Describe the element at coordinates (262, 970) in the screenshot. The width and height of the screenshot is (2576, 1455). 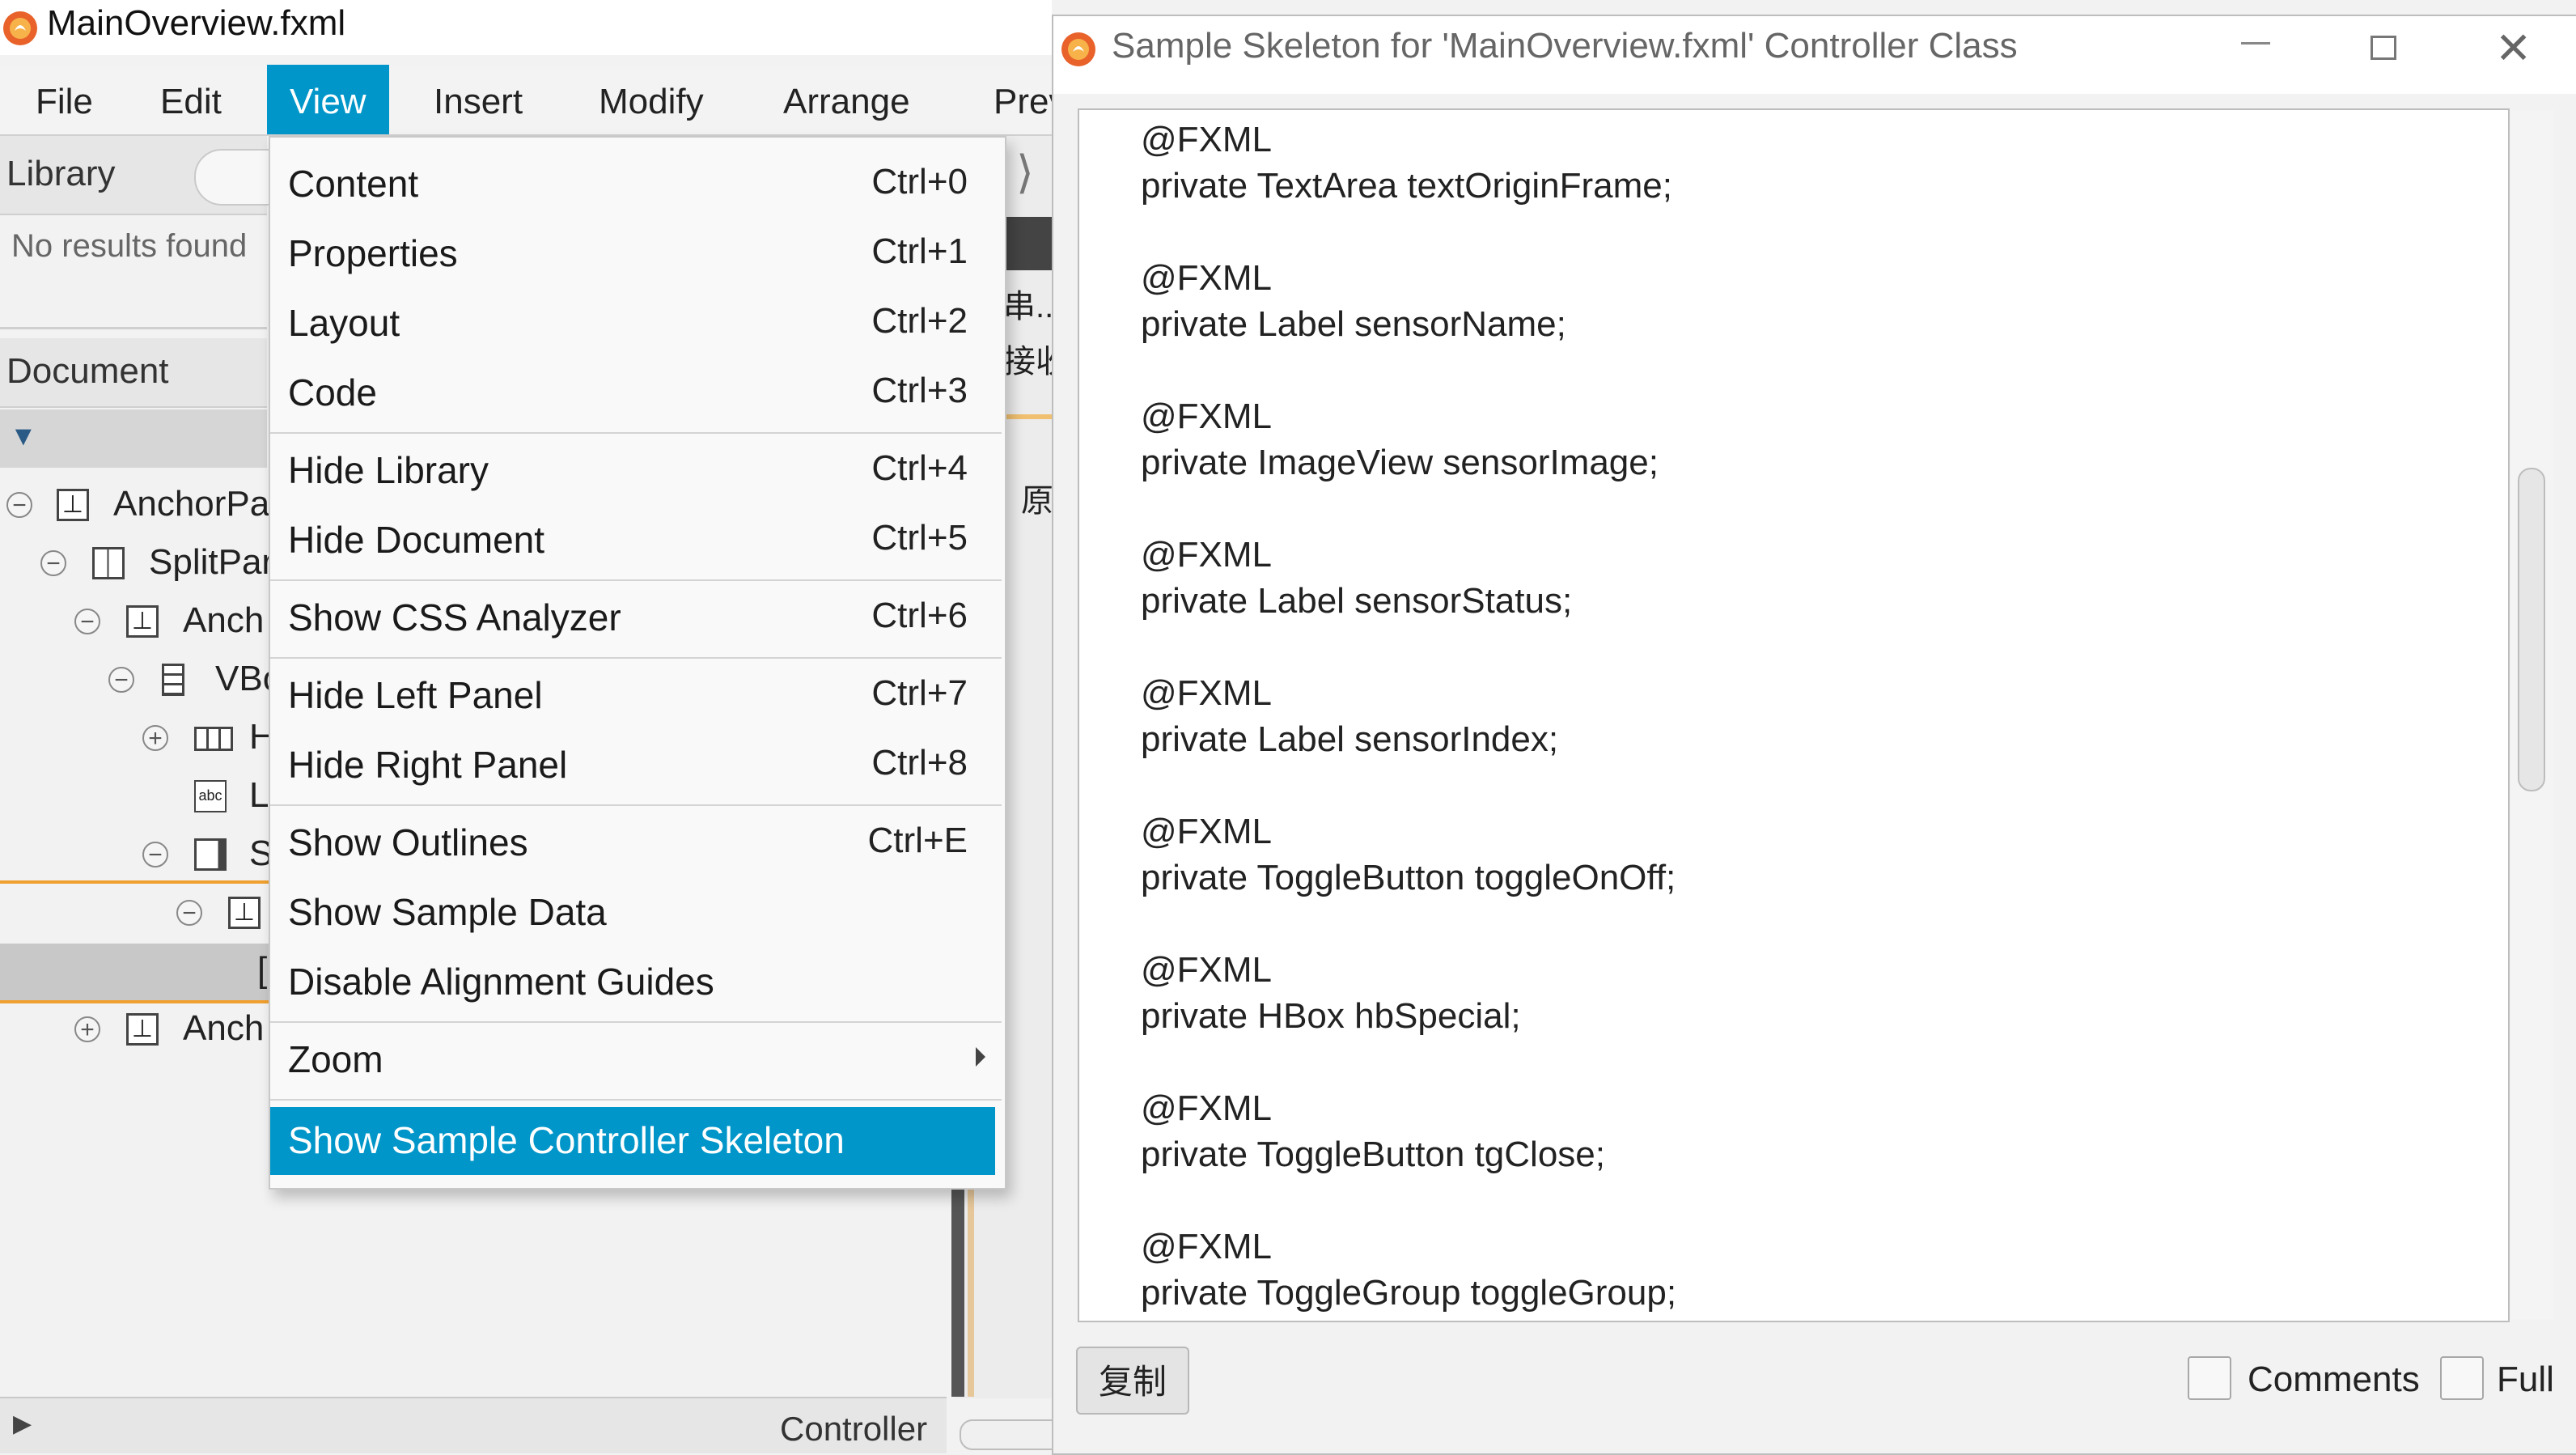
I see `tree-node-label: [` at that location.